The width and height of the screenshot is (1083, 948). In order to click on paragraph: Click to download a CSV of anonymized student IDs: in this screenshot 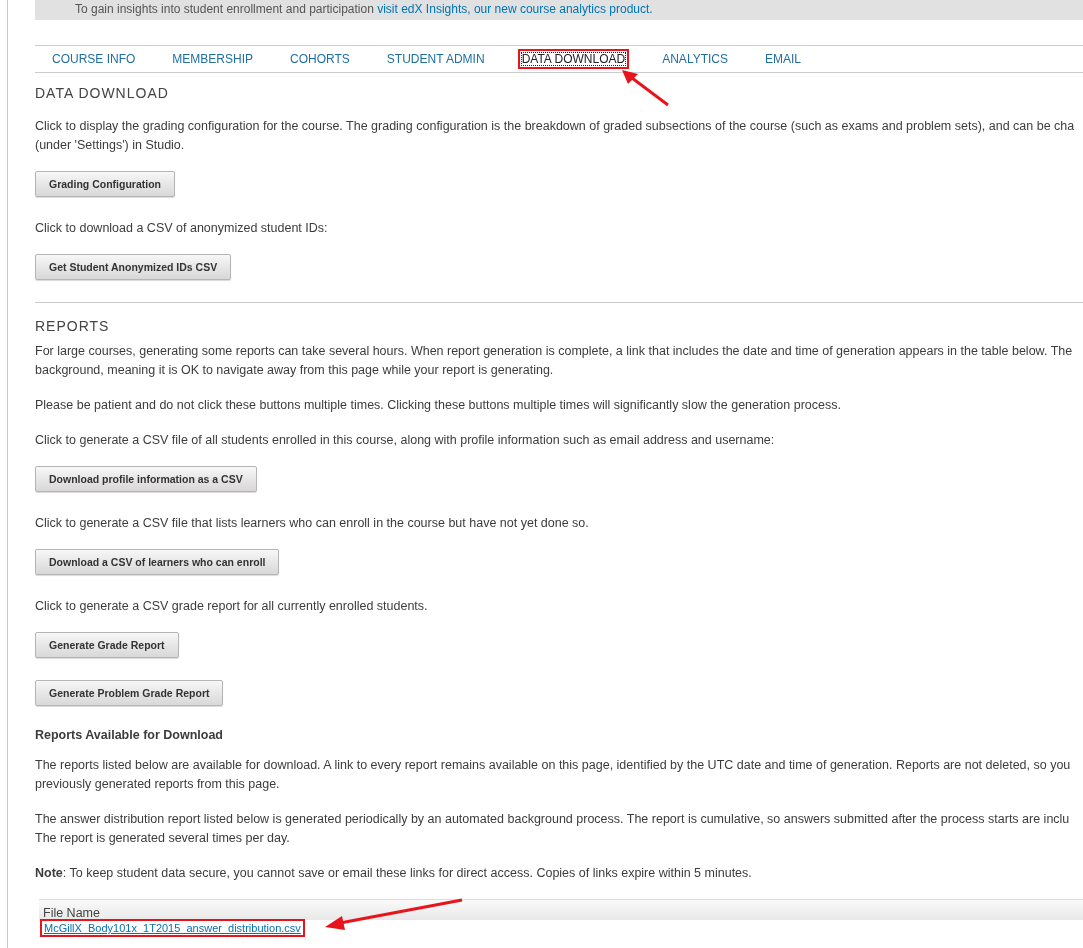, I will do `click(182, 228)`.